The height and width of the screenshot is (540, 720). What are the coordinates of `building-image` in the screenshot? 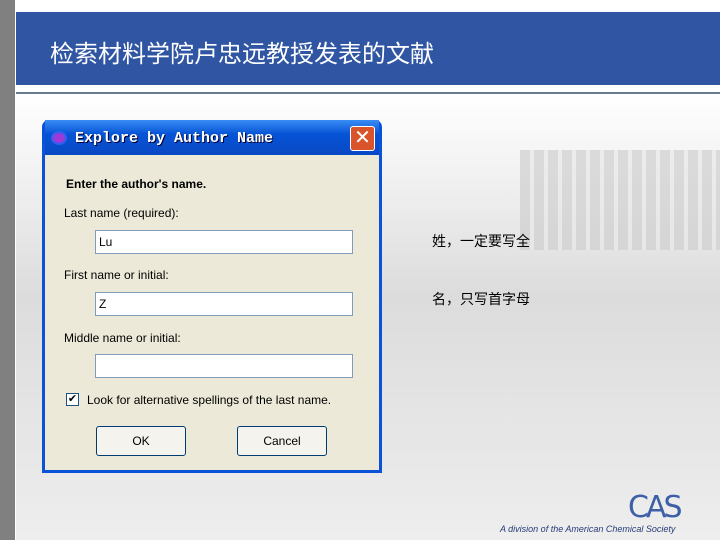 It's located at (620, 200).